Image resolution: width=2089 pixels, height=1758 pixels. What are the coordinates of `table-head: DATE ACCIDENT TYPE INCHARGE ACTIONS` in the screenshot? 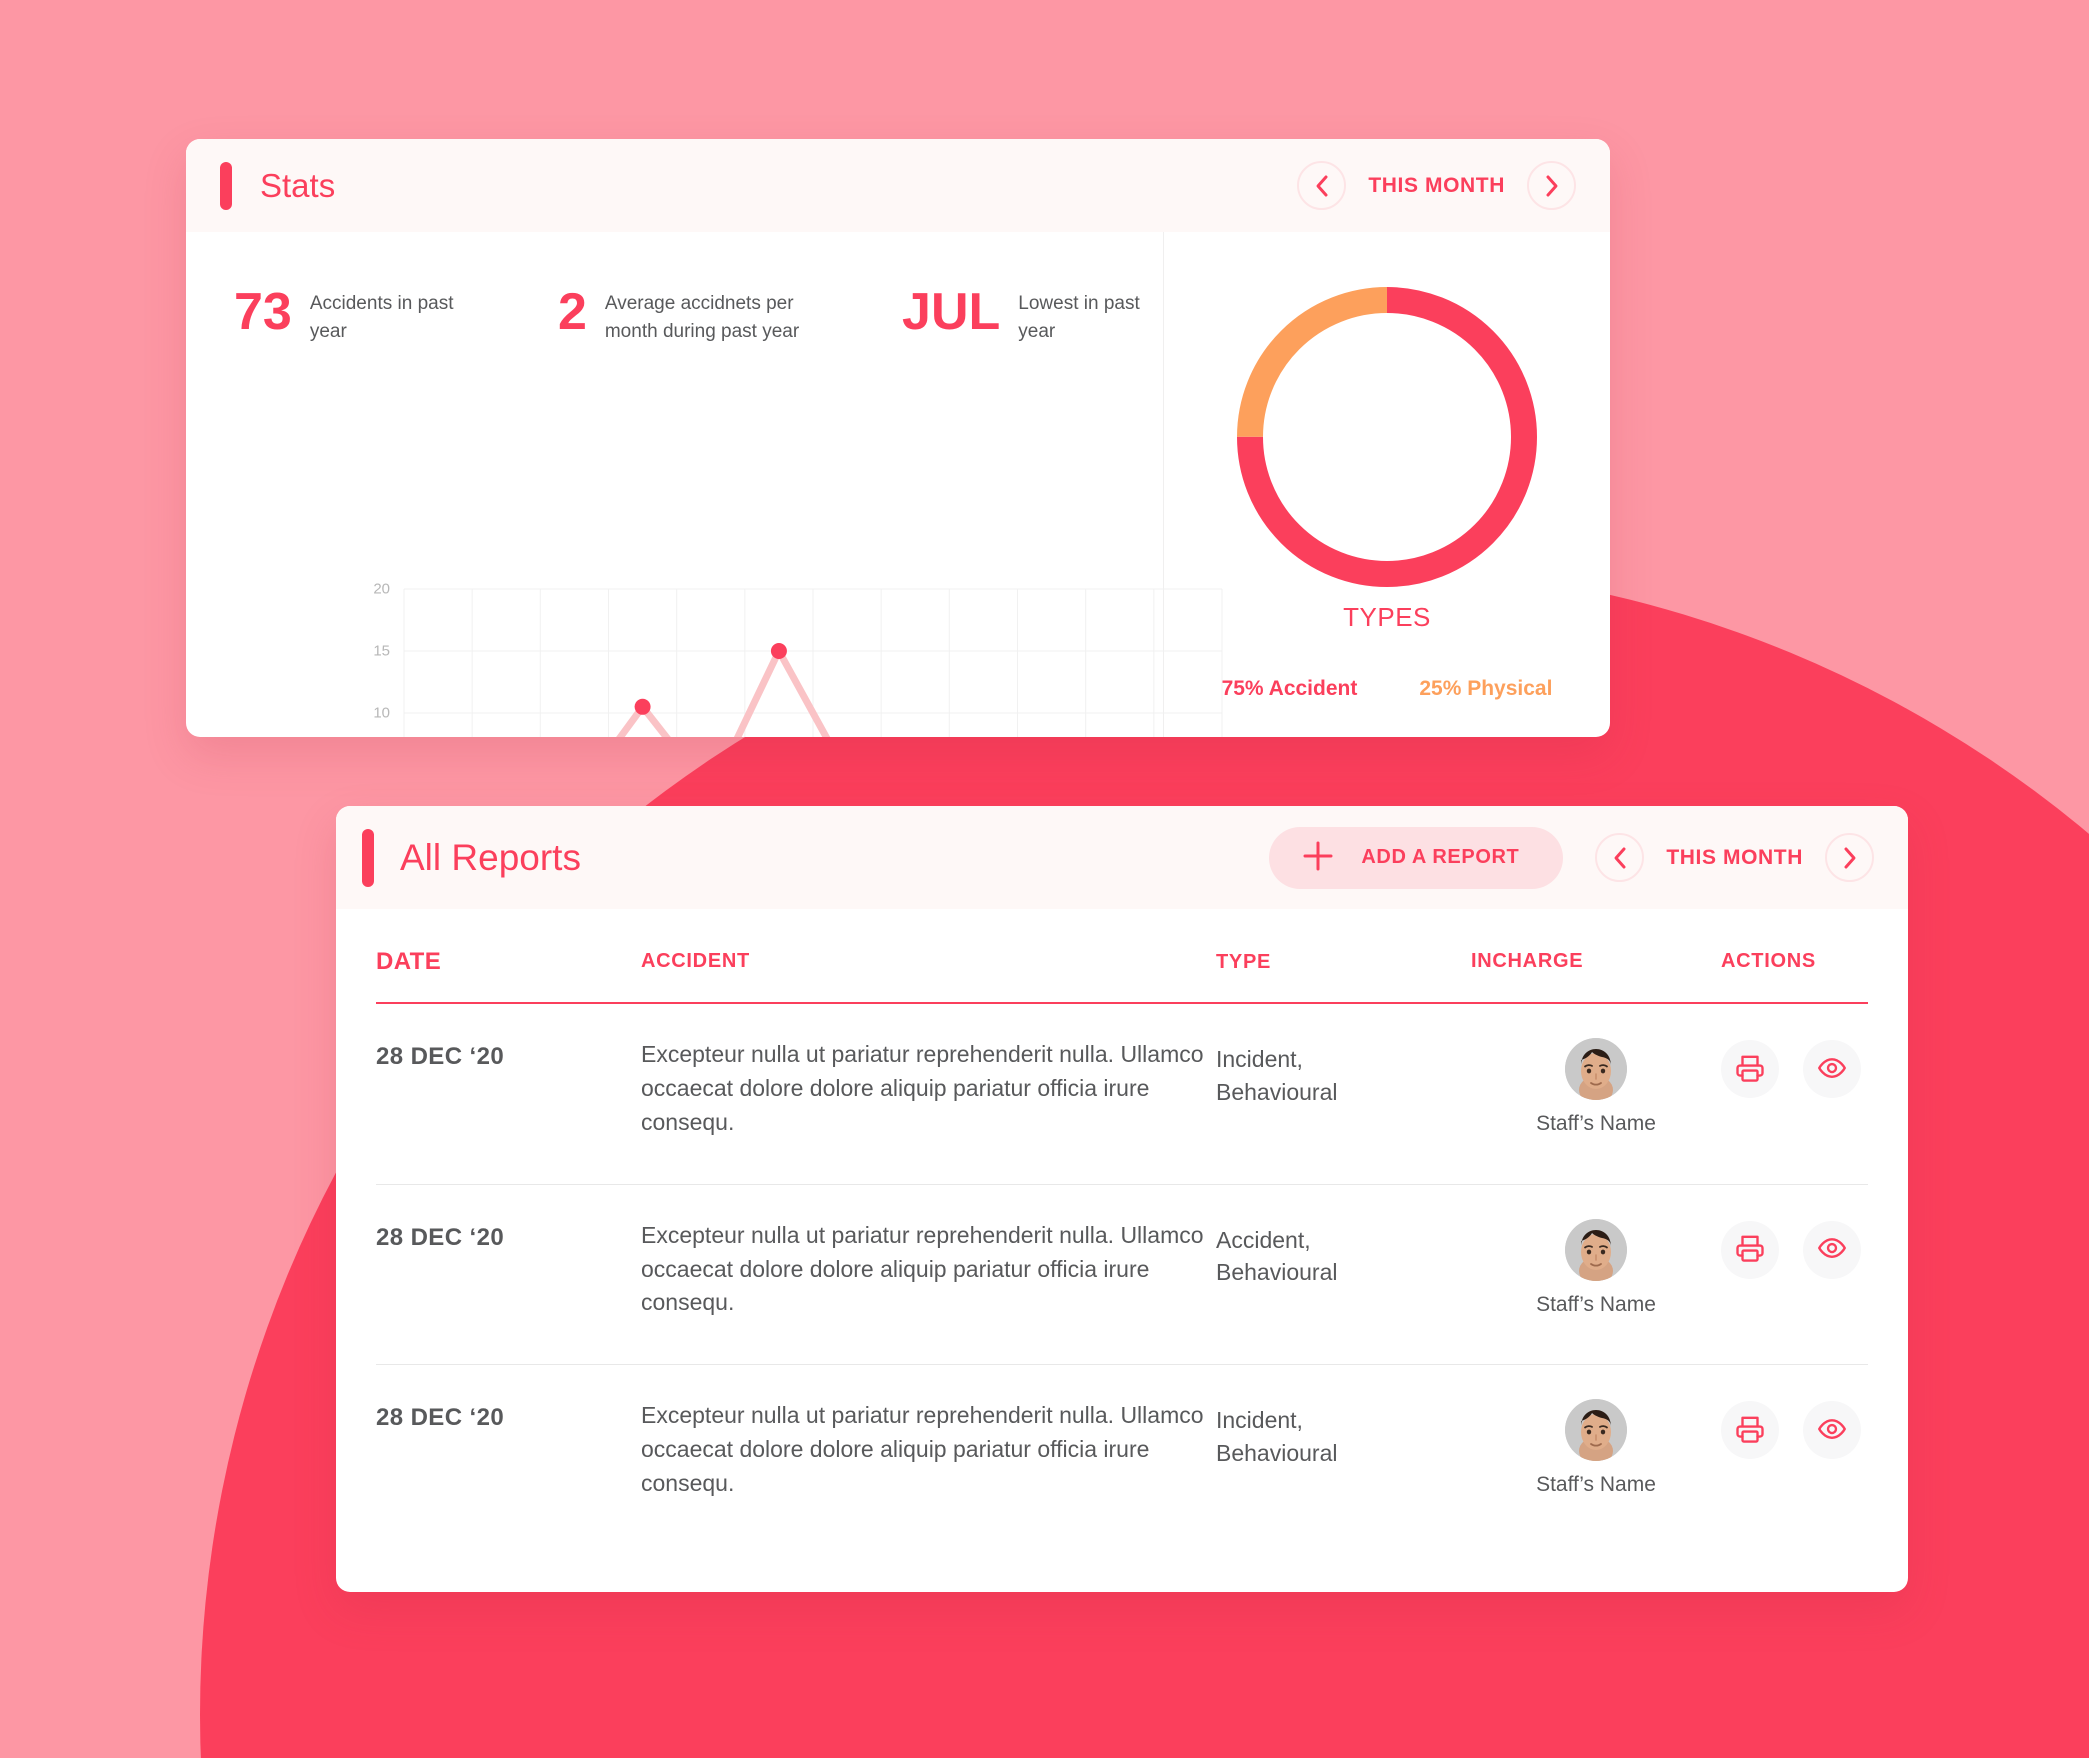 It's located at (1122, 956).